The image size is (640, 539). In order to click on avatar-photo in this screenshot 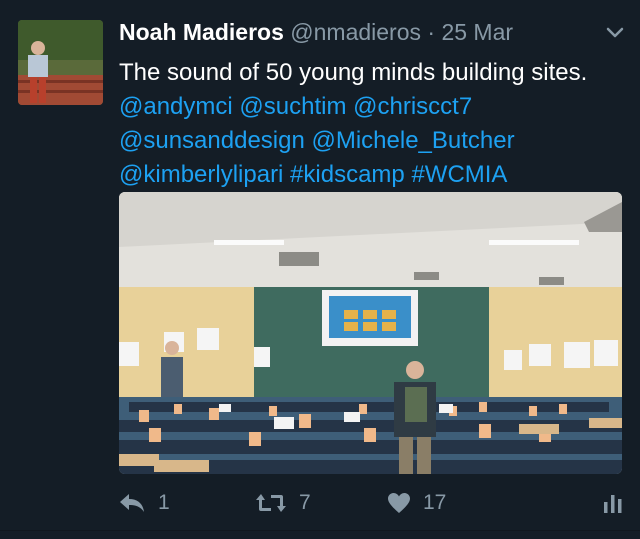, I will do `click(60, 62)`.